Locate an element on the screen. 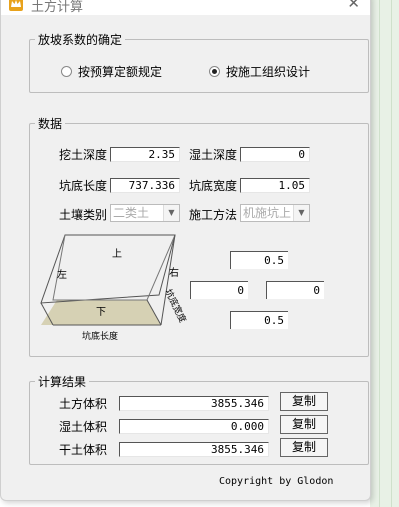  pit-length-label: 坑底长度 is located at coordinates (83, 186).